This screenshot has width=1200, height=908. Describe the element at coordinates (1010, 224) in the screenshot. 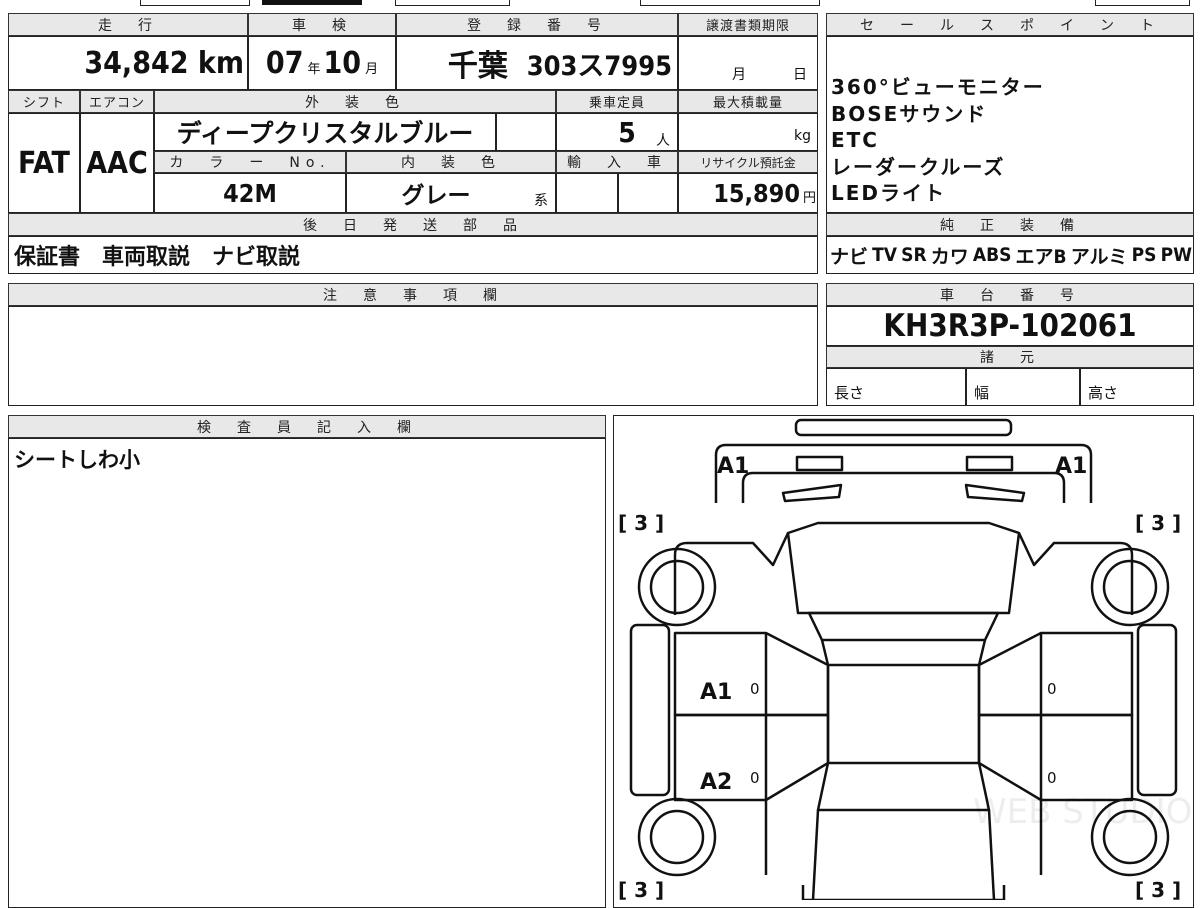

I see `genuine-equipment-header: 純 正 装 備` at that location.